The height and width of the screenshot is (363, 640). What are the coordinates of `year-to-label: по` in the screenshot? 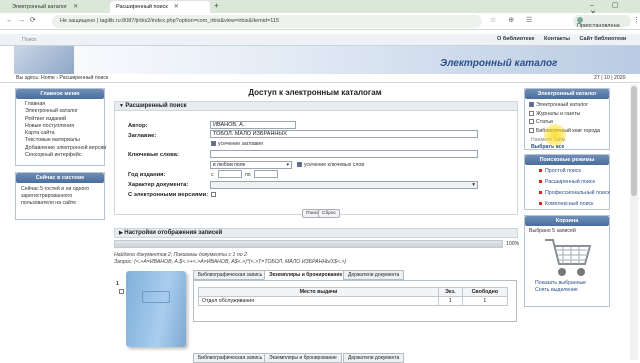 It's located at (248, 175).